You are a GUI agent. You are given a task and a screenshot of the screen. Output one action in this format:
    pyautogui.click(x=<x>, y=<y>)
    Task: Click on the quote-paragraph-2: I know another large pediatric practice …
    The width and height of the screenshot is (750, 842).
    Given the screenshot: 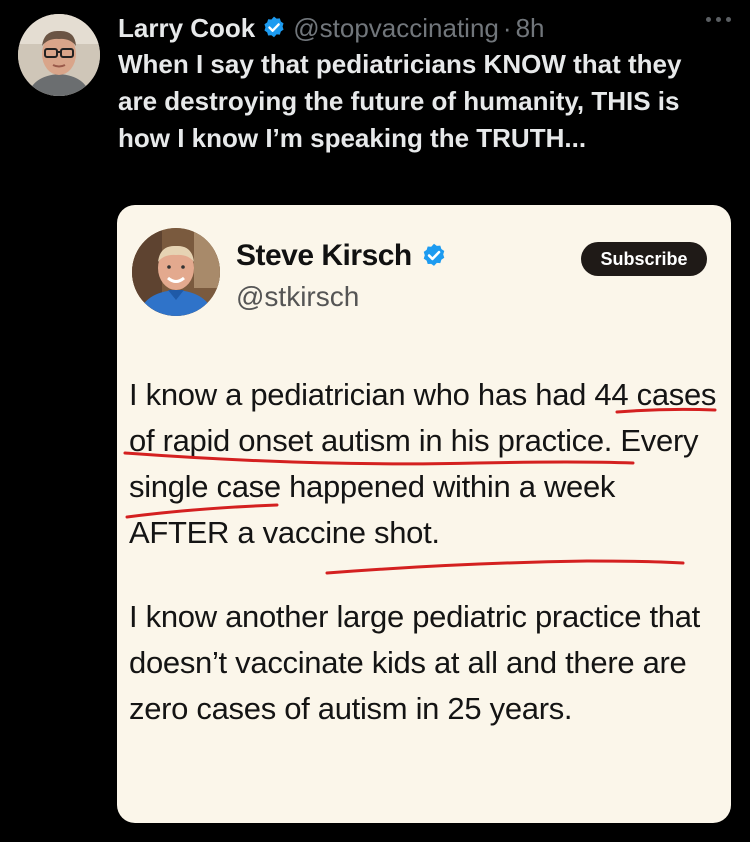 What is the action you would take?
    pyautogui.click(x=414, y=662)
    